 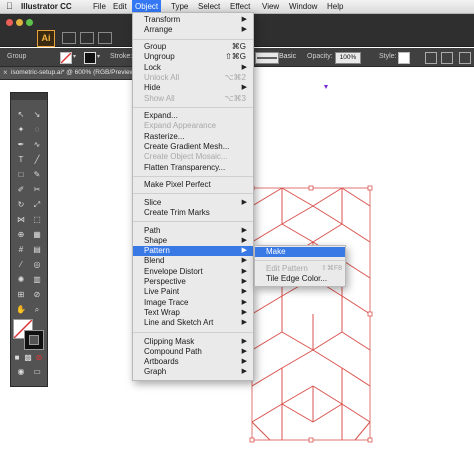 I want to click on menu-item-envelope-distort: Envelope Distort ▶, so click(x=193, y=272).